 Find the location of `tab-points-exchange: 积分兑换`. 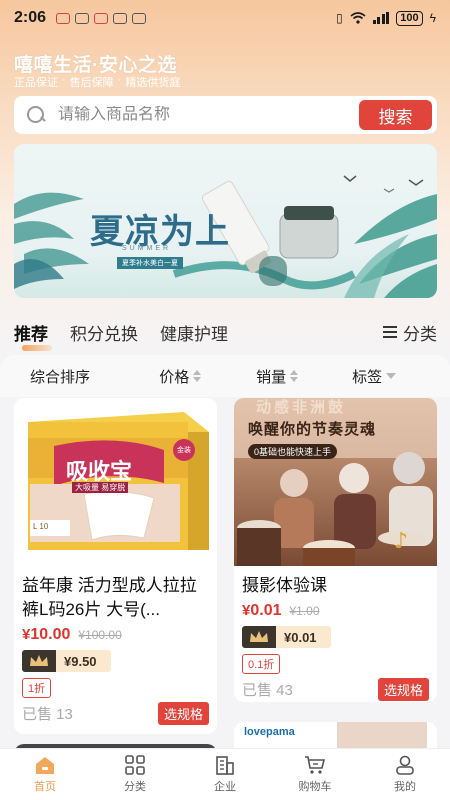

tab-points-exchange: 积分兑换 is located at coordinates (104, 332).